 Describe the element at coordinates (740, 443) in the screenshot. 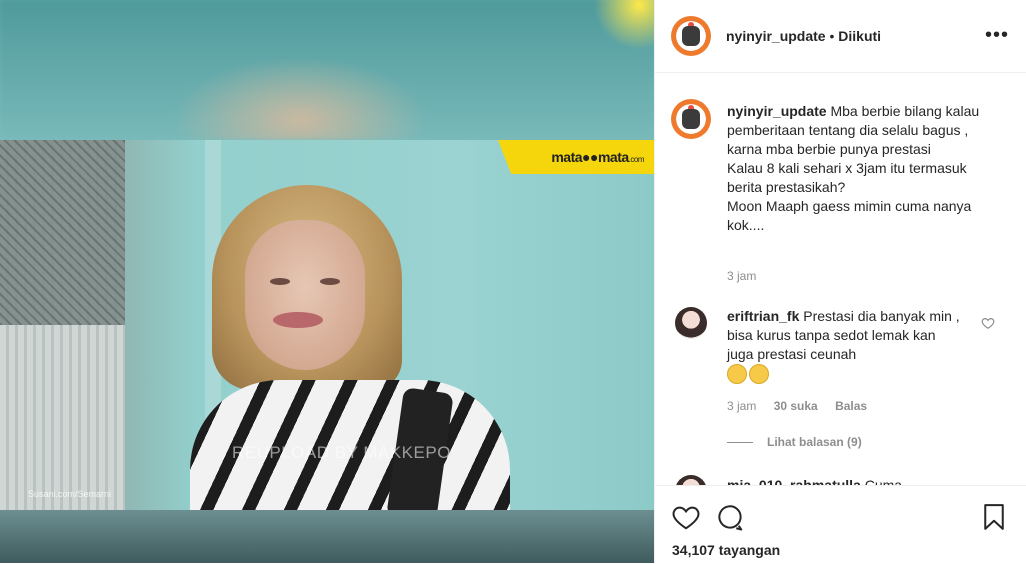

I see `replies-line` at that location.